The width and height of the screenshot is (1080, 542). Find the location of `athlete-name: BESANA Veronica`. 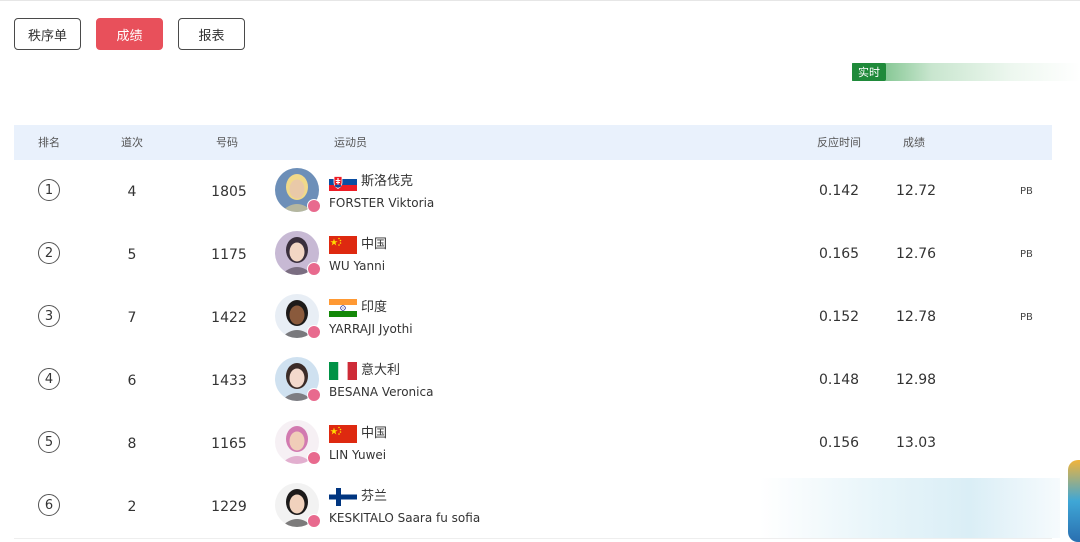

athlete-name: BESANA Veronica is located at coordinates (381, 392).